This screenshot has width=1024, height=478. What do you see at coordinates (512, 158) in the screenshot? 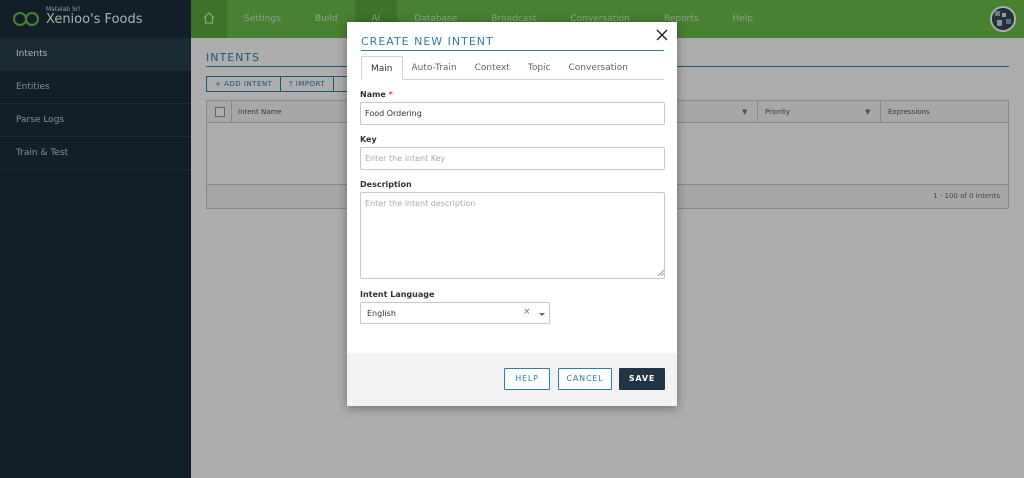
I see `key-input` at bounding box center [512, 158].